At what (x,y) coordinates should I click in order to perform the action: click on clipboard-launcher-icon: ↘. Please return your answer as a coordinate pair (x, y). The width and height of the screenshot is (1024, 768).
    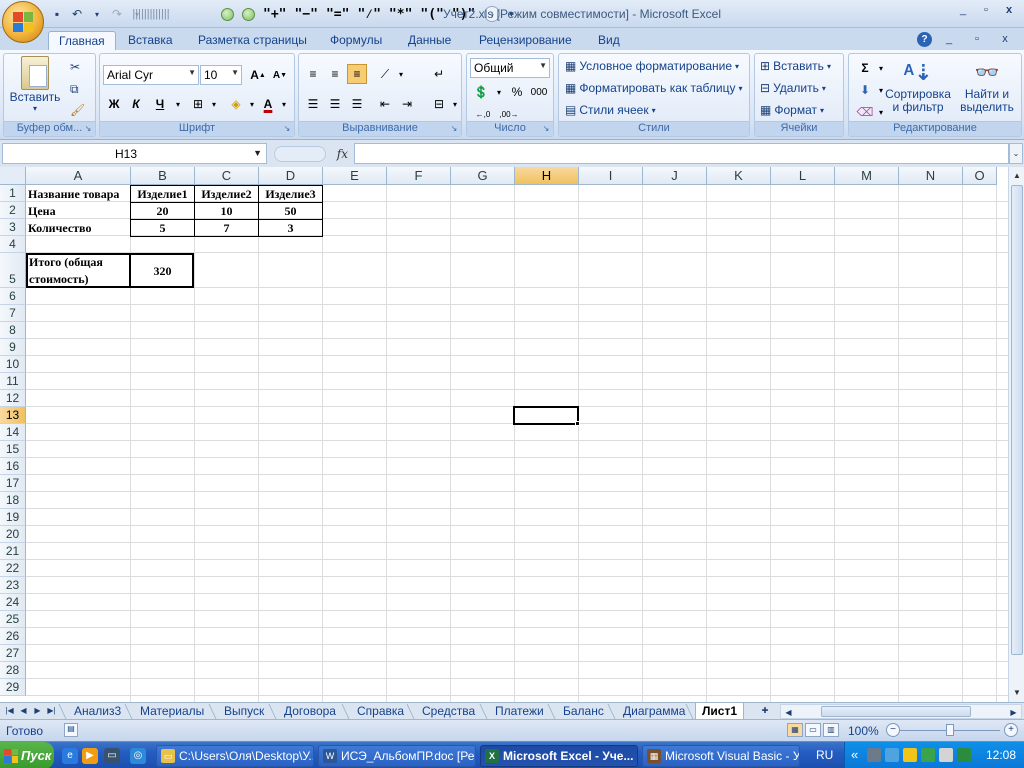
    Looking at the image, I should click on (88, 129).